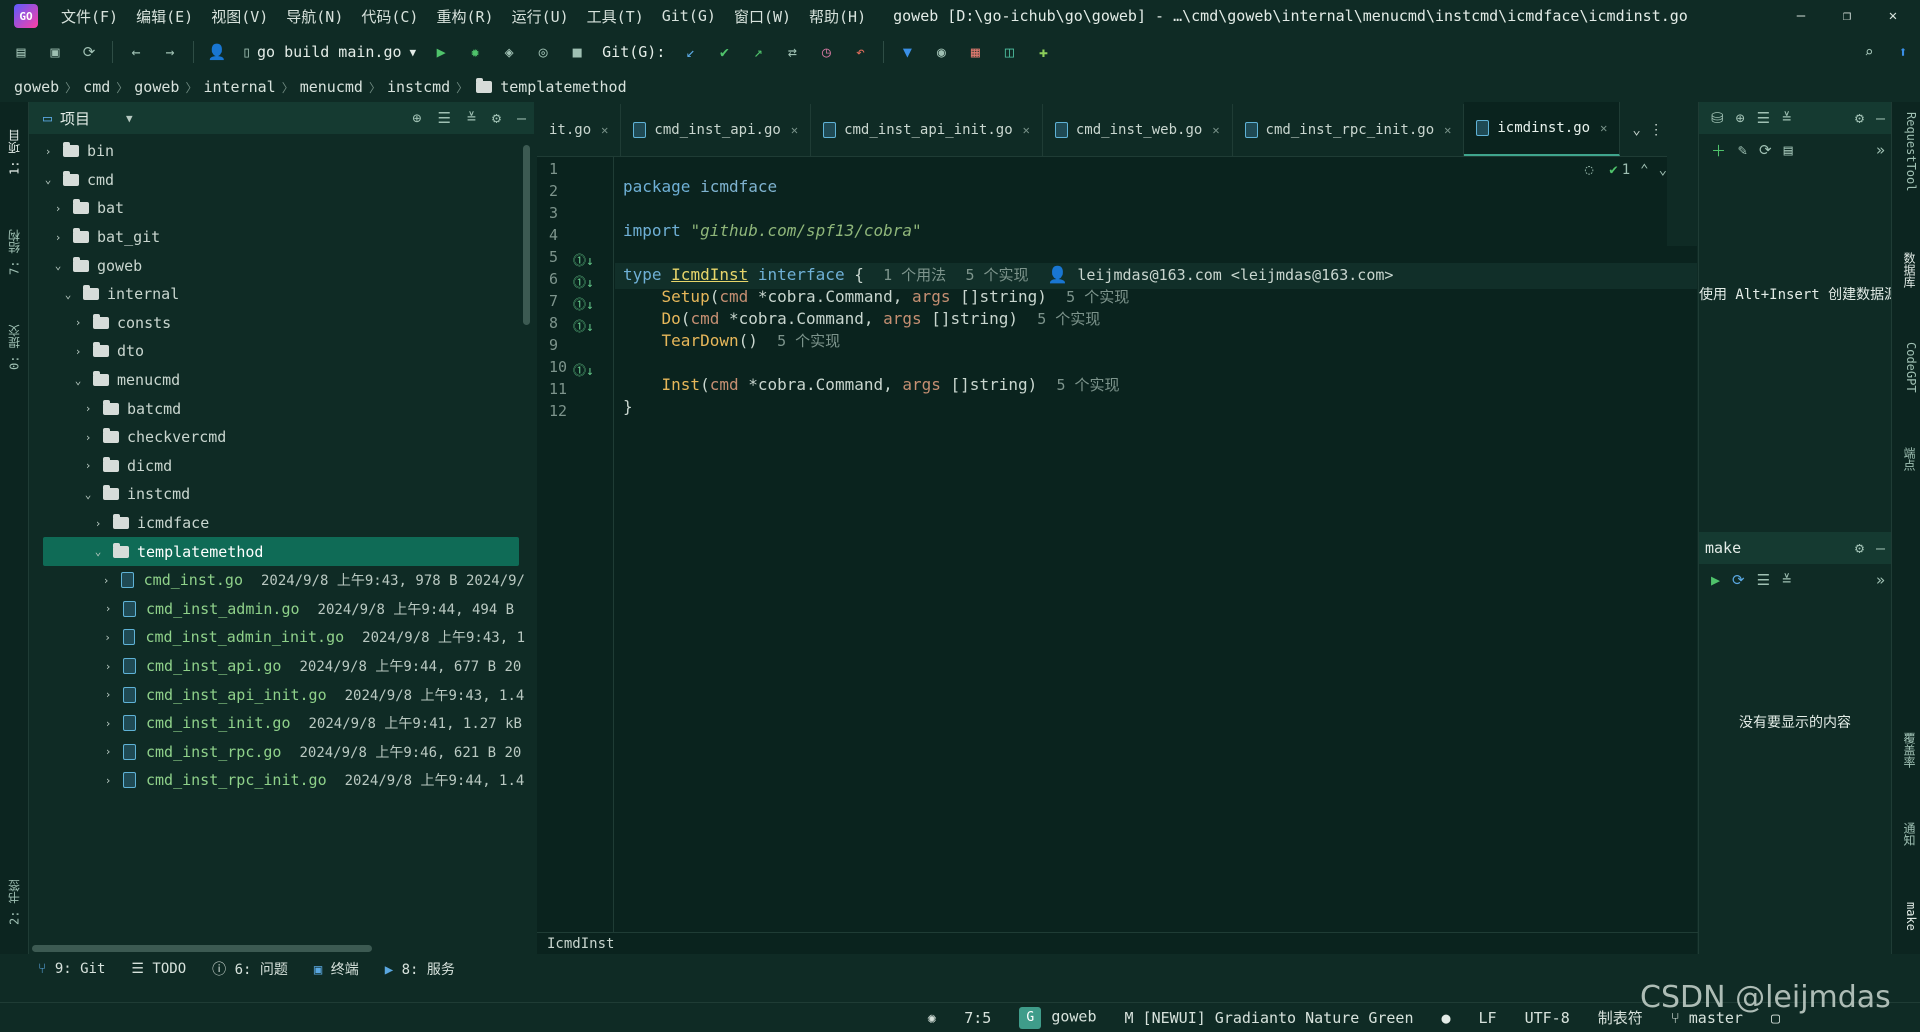  Describe the element at coordinates (1907, 762) in the screenshot. I see `tool-tab-coverage: 覆盖率` at that location.